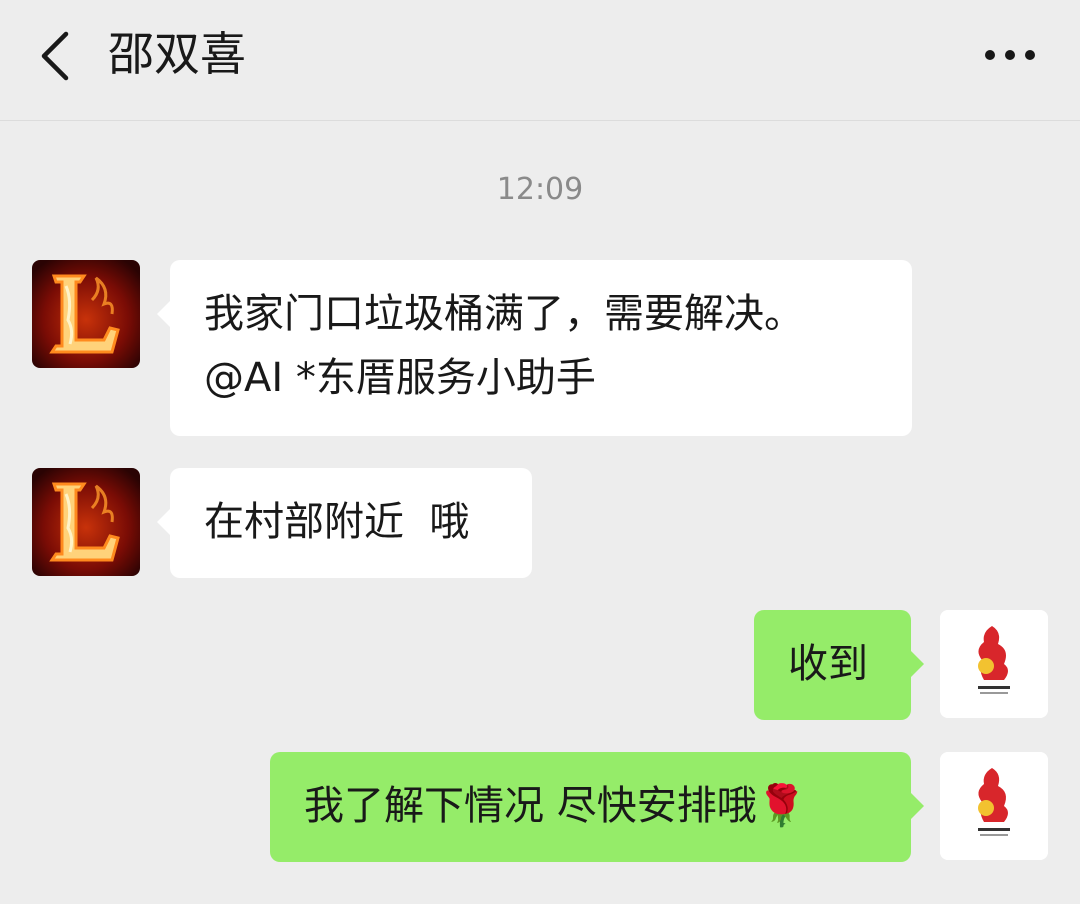 This screenshot has height=904, width=1080. I want to click on incoming-message-bubble: 在村部附近 哦, so click(344, 523).